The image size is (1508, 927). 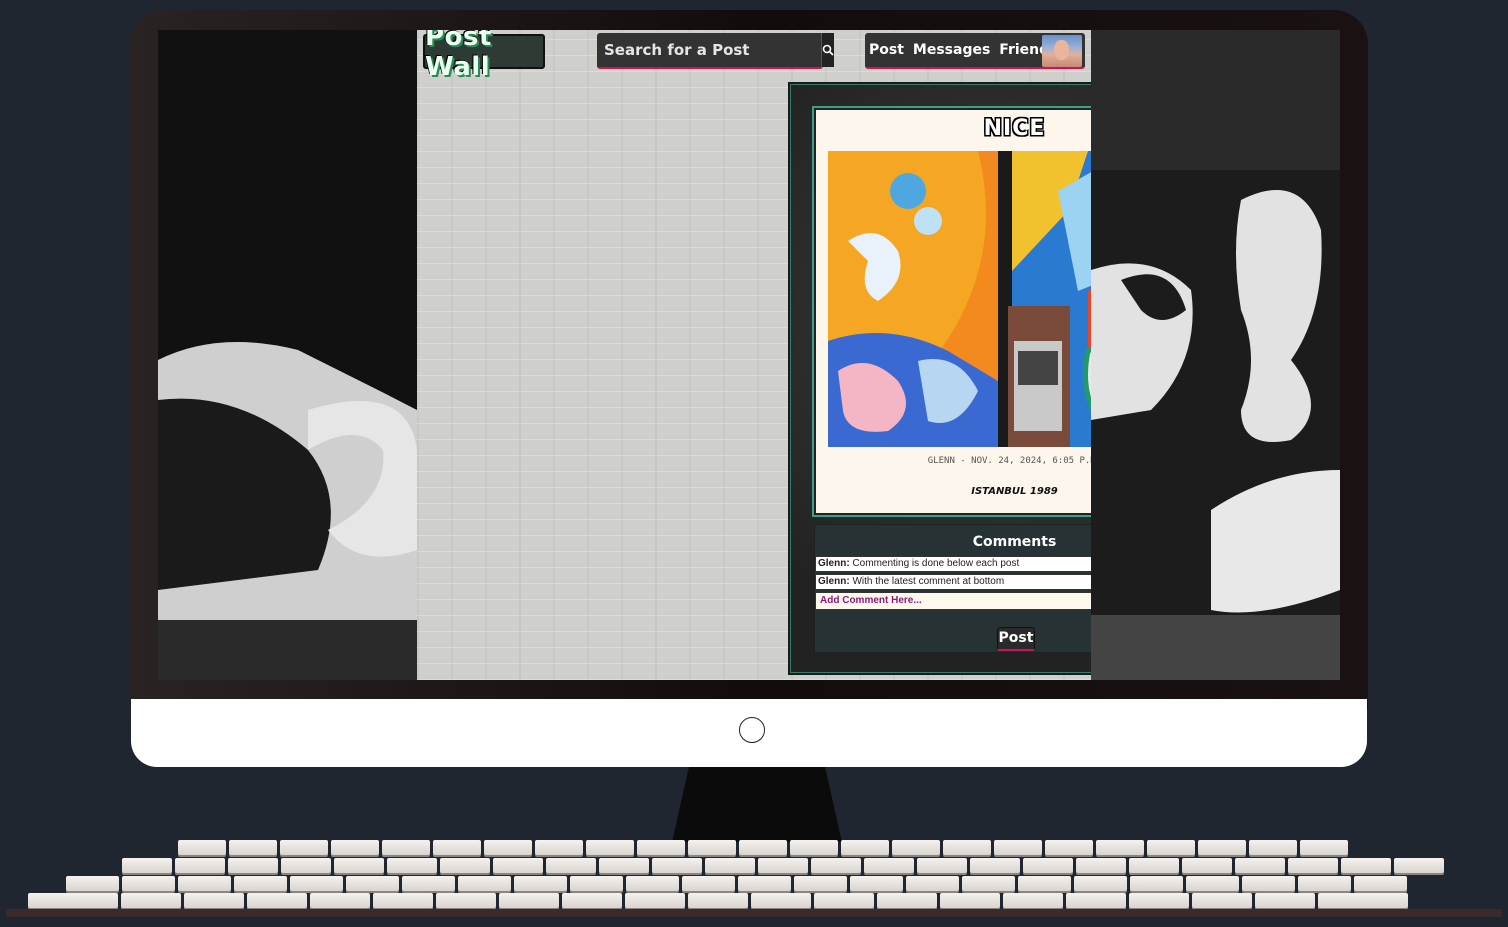 I want to click on search-button, so click(x=827, y=50).